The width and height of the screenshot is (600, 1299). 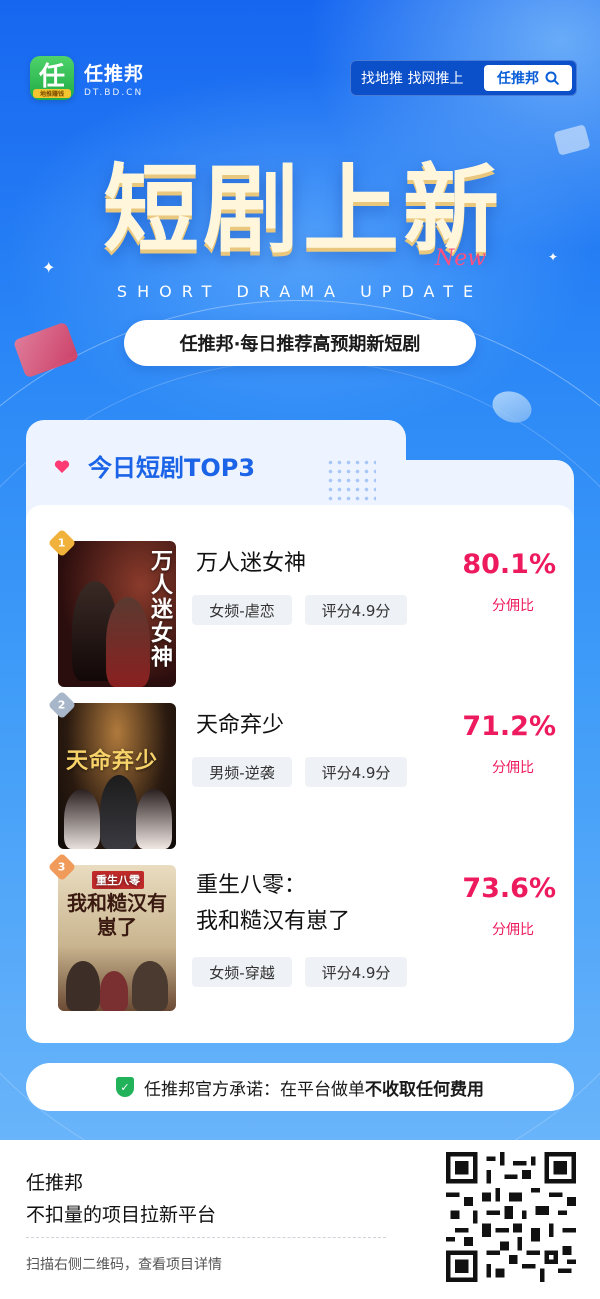 I want to click on genre-tag: 女频-虐恋, so click(x=242, y=610).